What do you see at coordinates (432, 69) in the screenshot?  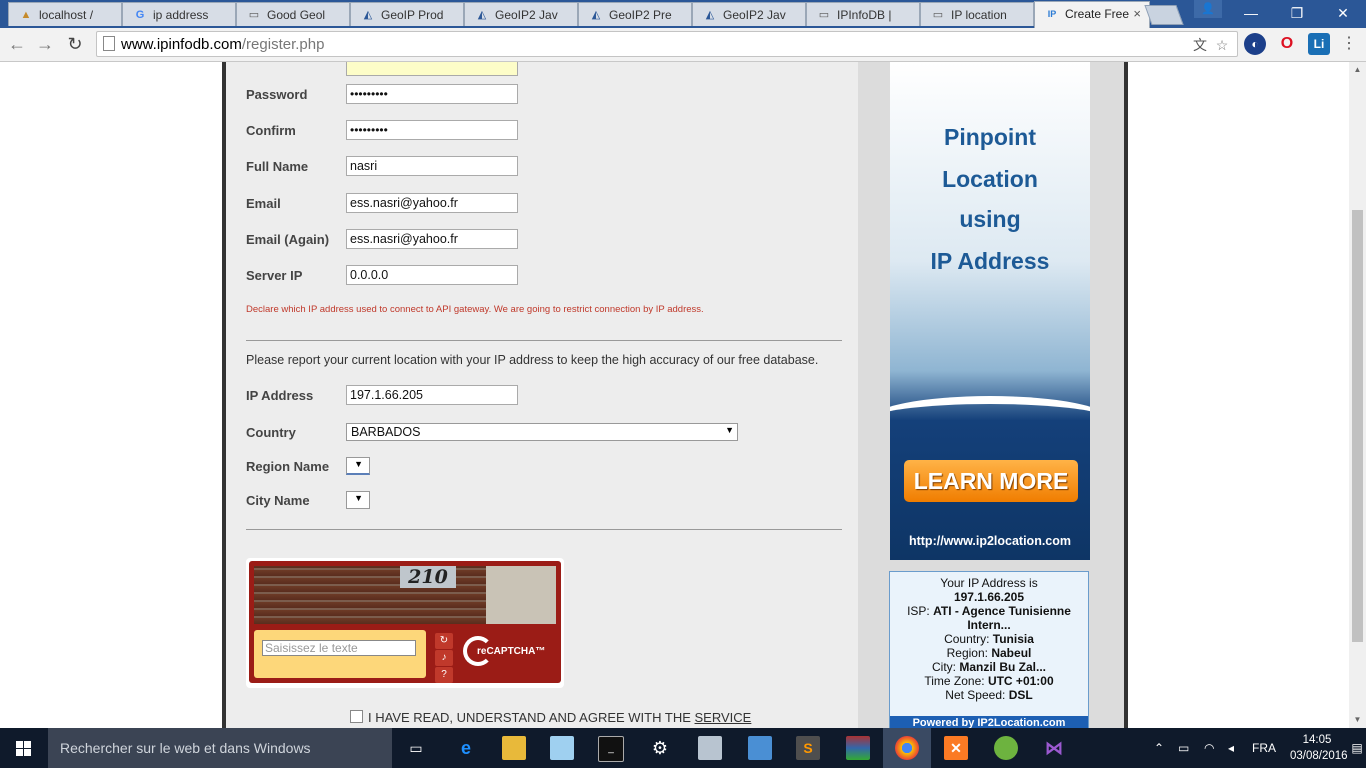 I see `username-field` at bounding box center [432, 69].